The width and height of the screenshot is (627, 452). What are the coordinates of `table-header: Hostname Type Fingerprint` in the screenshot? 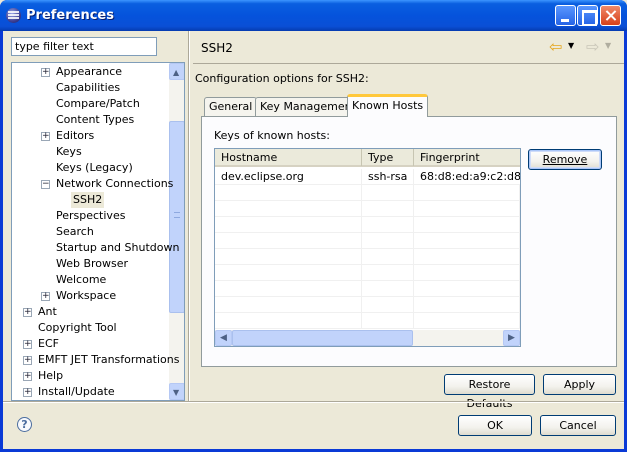 It's located at (367, 158).